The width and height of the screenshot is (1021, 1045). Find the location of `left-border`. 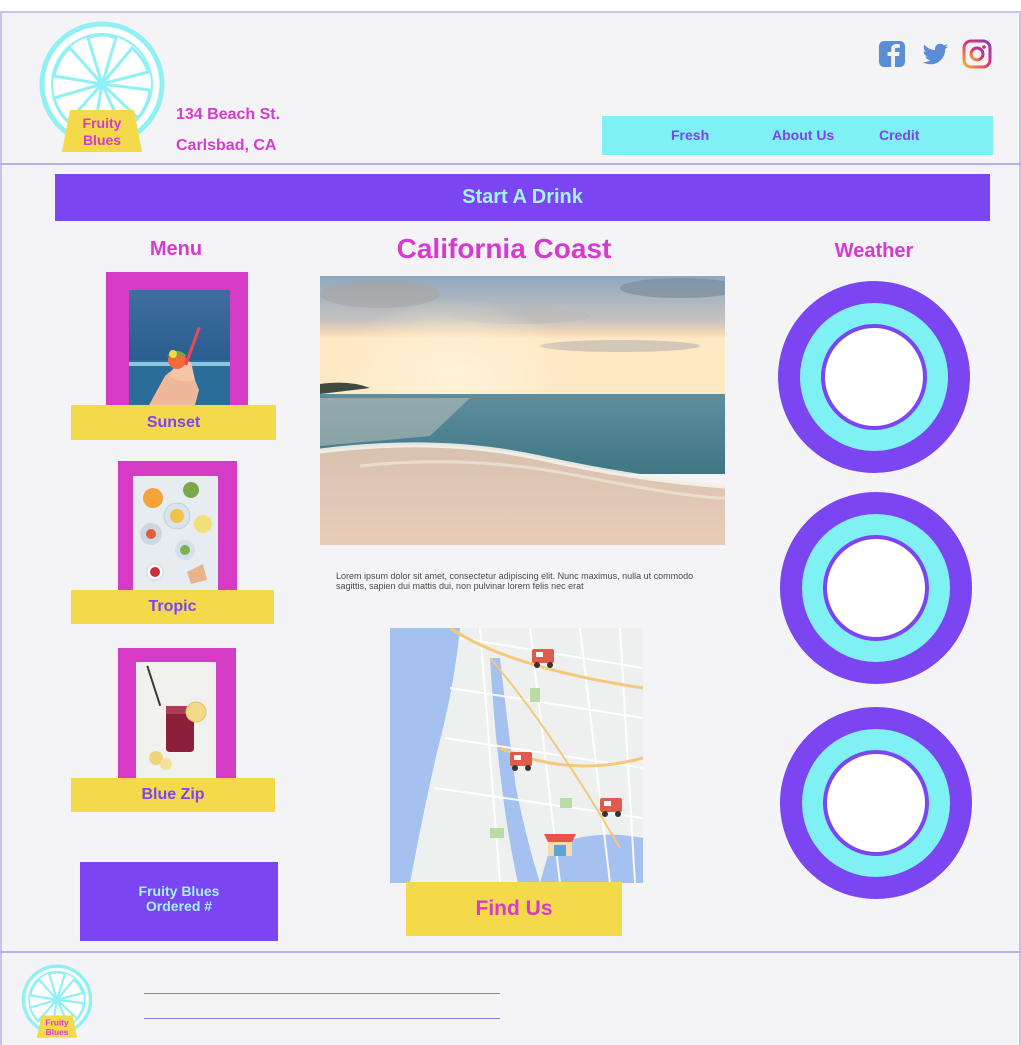

left-border is located at coordinates (1, 528).